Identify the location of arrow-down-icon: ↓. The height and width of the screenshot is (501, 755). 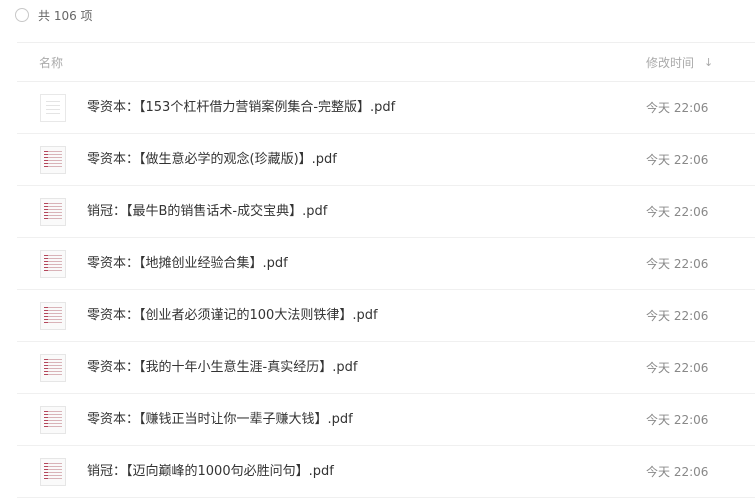
(708, 63).